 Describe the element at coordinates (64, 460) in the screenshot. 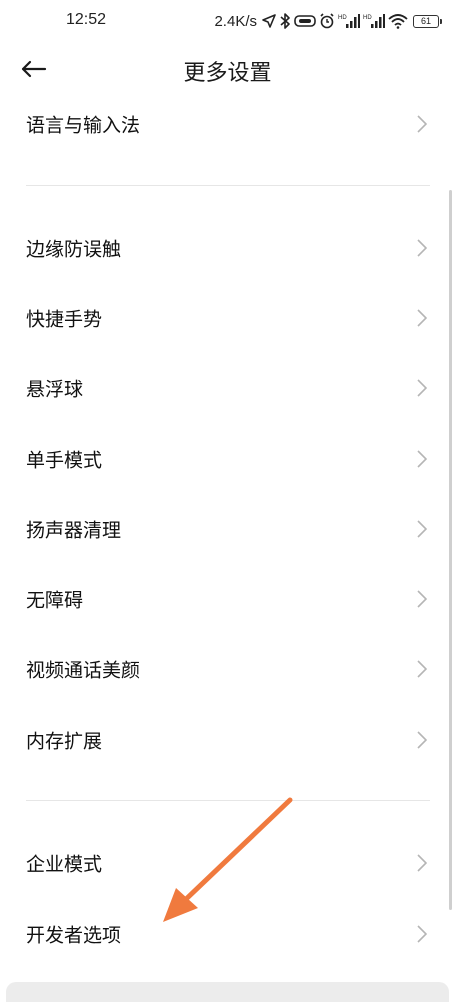

I see `list-item-label: 单手模式` at that location.